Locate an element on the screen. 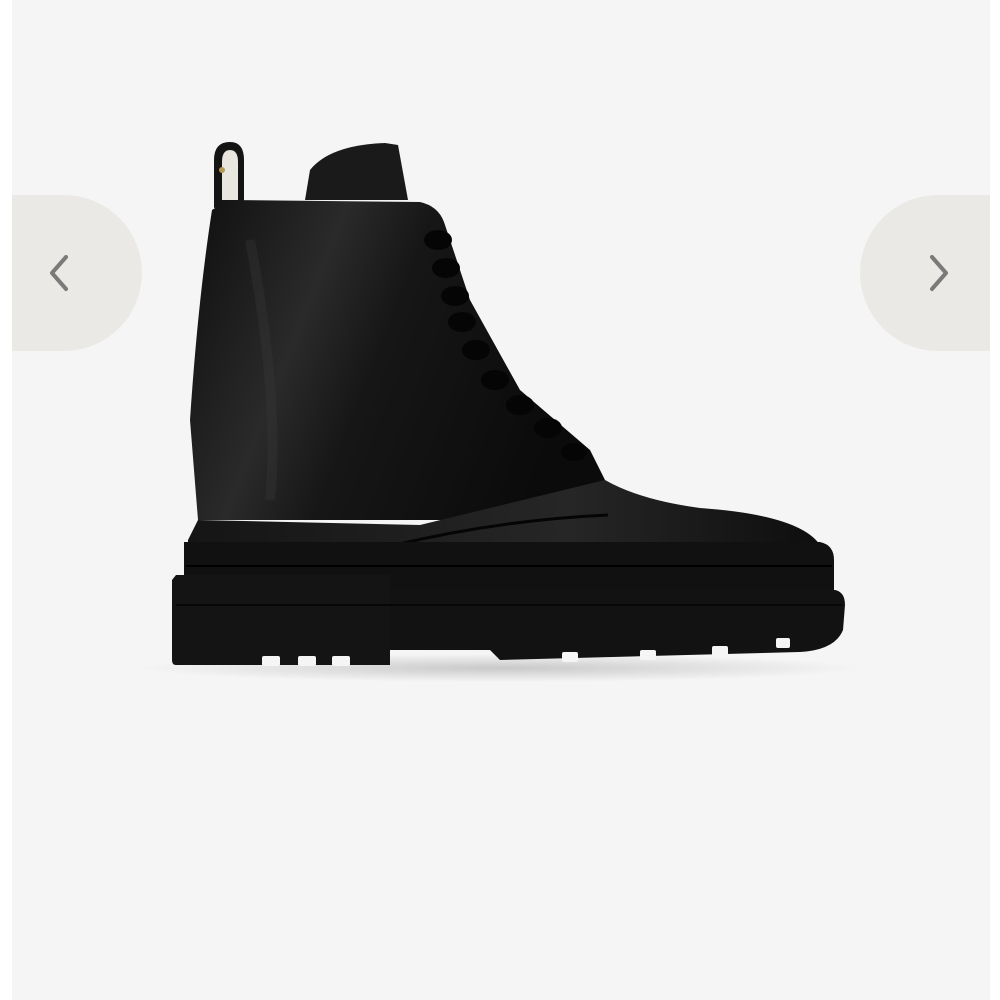  boot-collar is located at coordinates (356, 171).